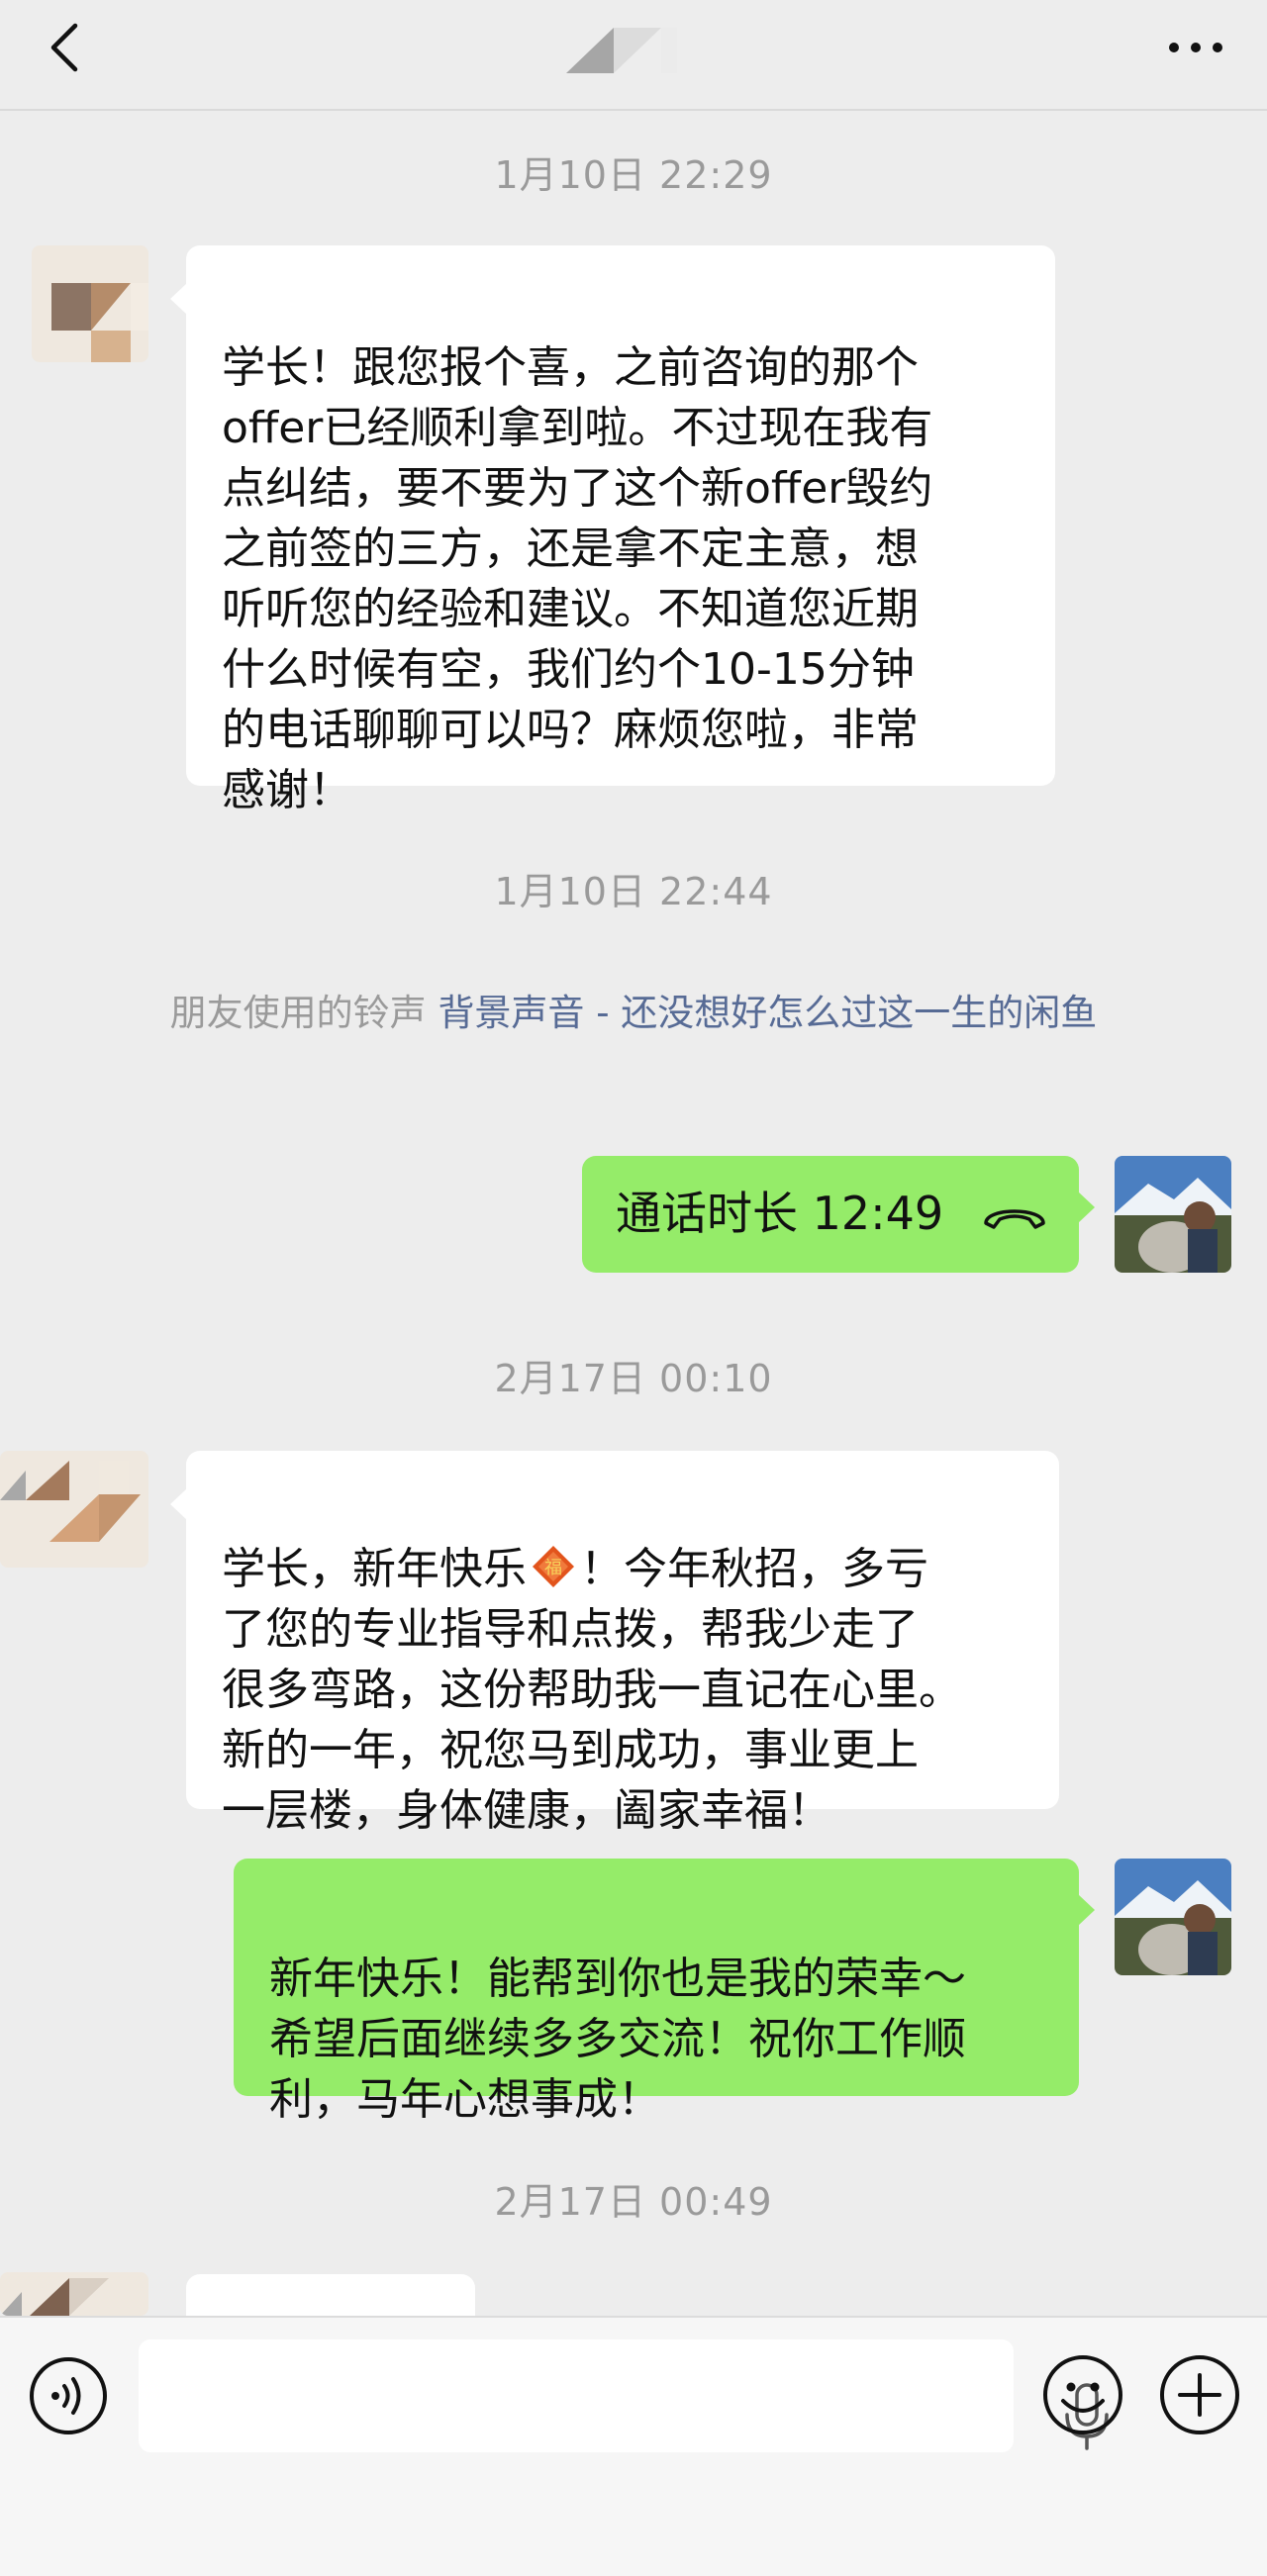 The image size is (1267, 2576). I want to click on ringtone-link: 背景声音 - 还没想好怎么过这一生的闲鱼, so click(767, 1013).